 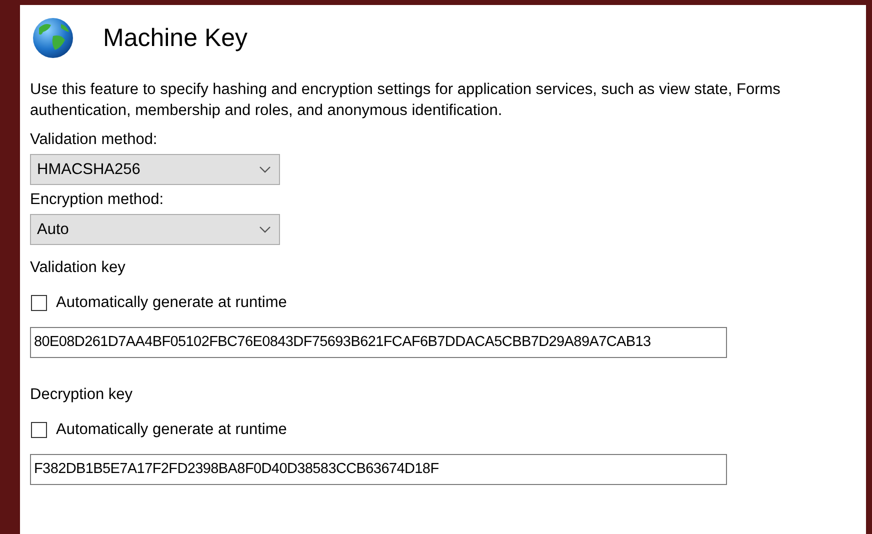 I want to click on method-dropdown: Auto, so click(x=155, y=229).